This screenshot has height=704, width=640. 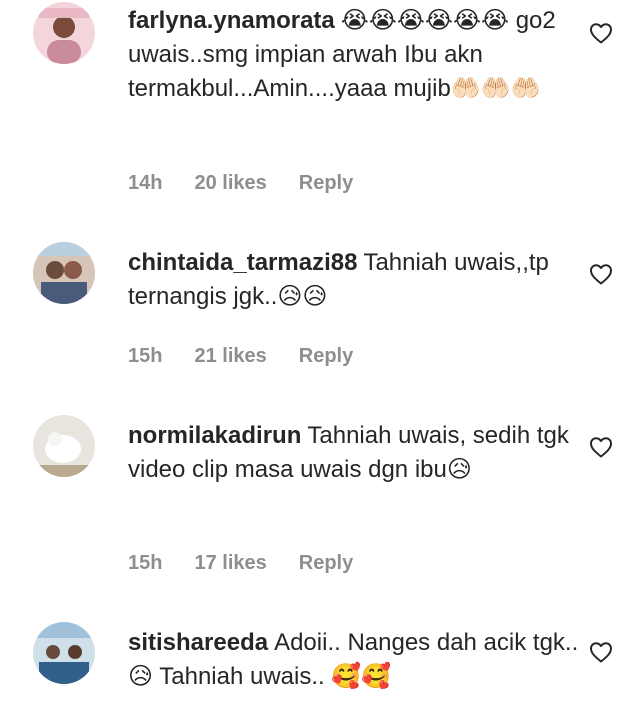 I want to click on comment-username: sitishareeda, so click(x=198, y=642).